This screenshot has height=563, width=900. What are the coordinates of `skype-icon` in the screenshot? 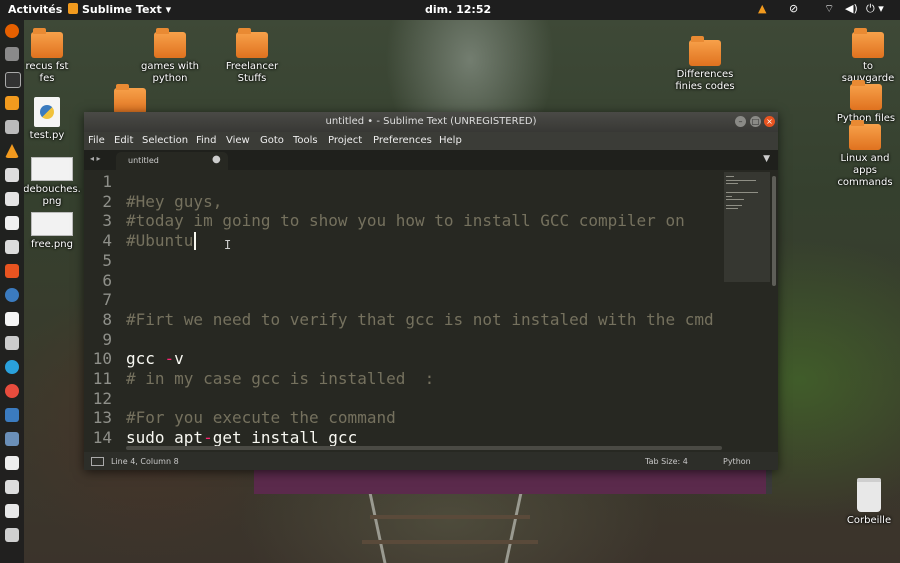 It's located at (12, 367).